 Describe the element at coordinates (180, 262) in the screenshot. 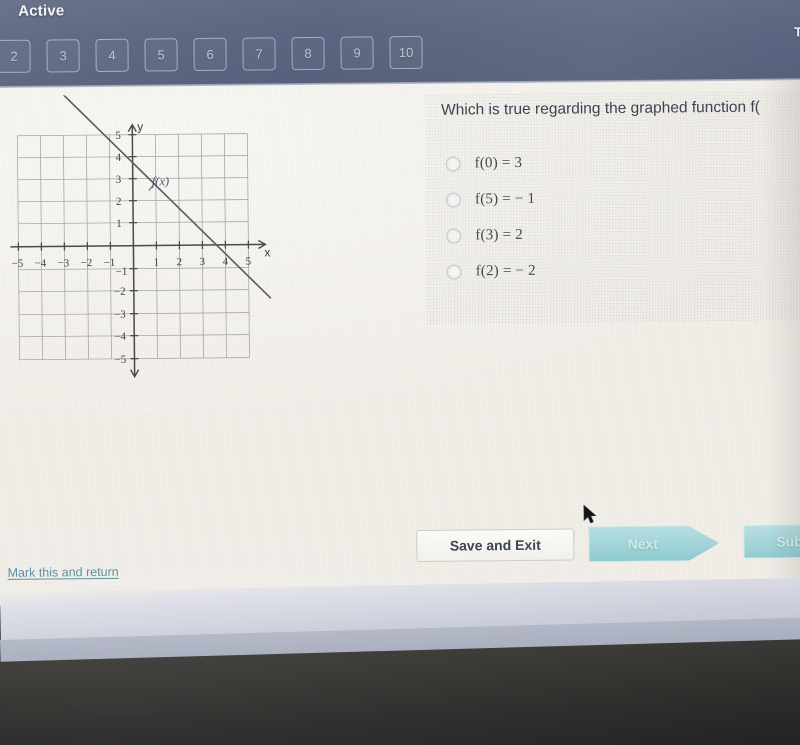

I see `x-tick-label: 2` at that location.